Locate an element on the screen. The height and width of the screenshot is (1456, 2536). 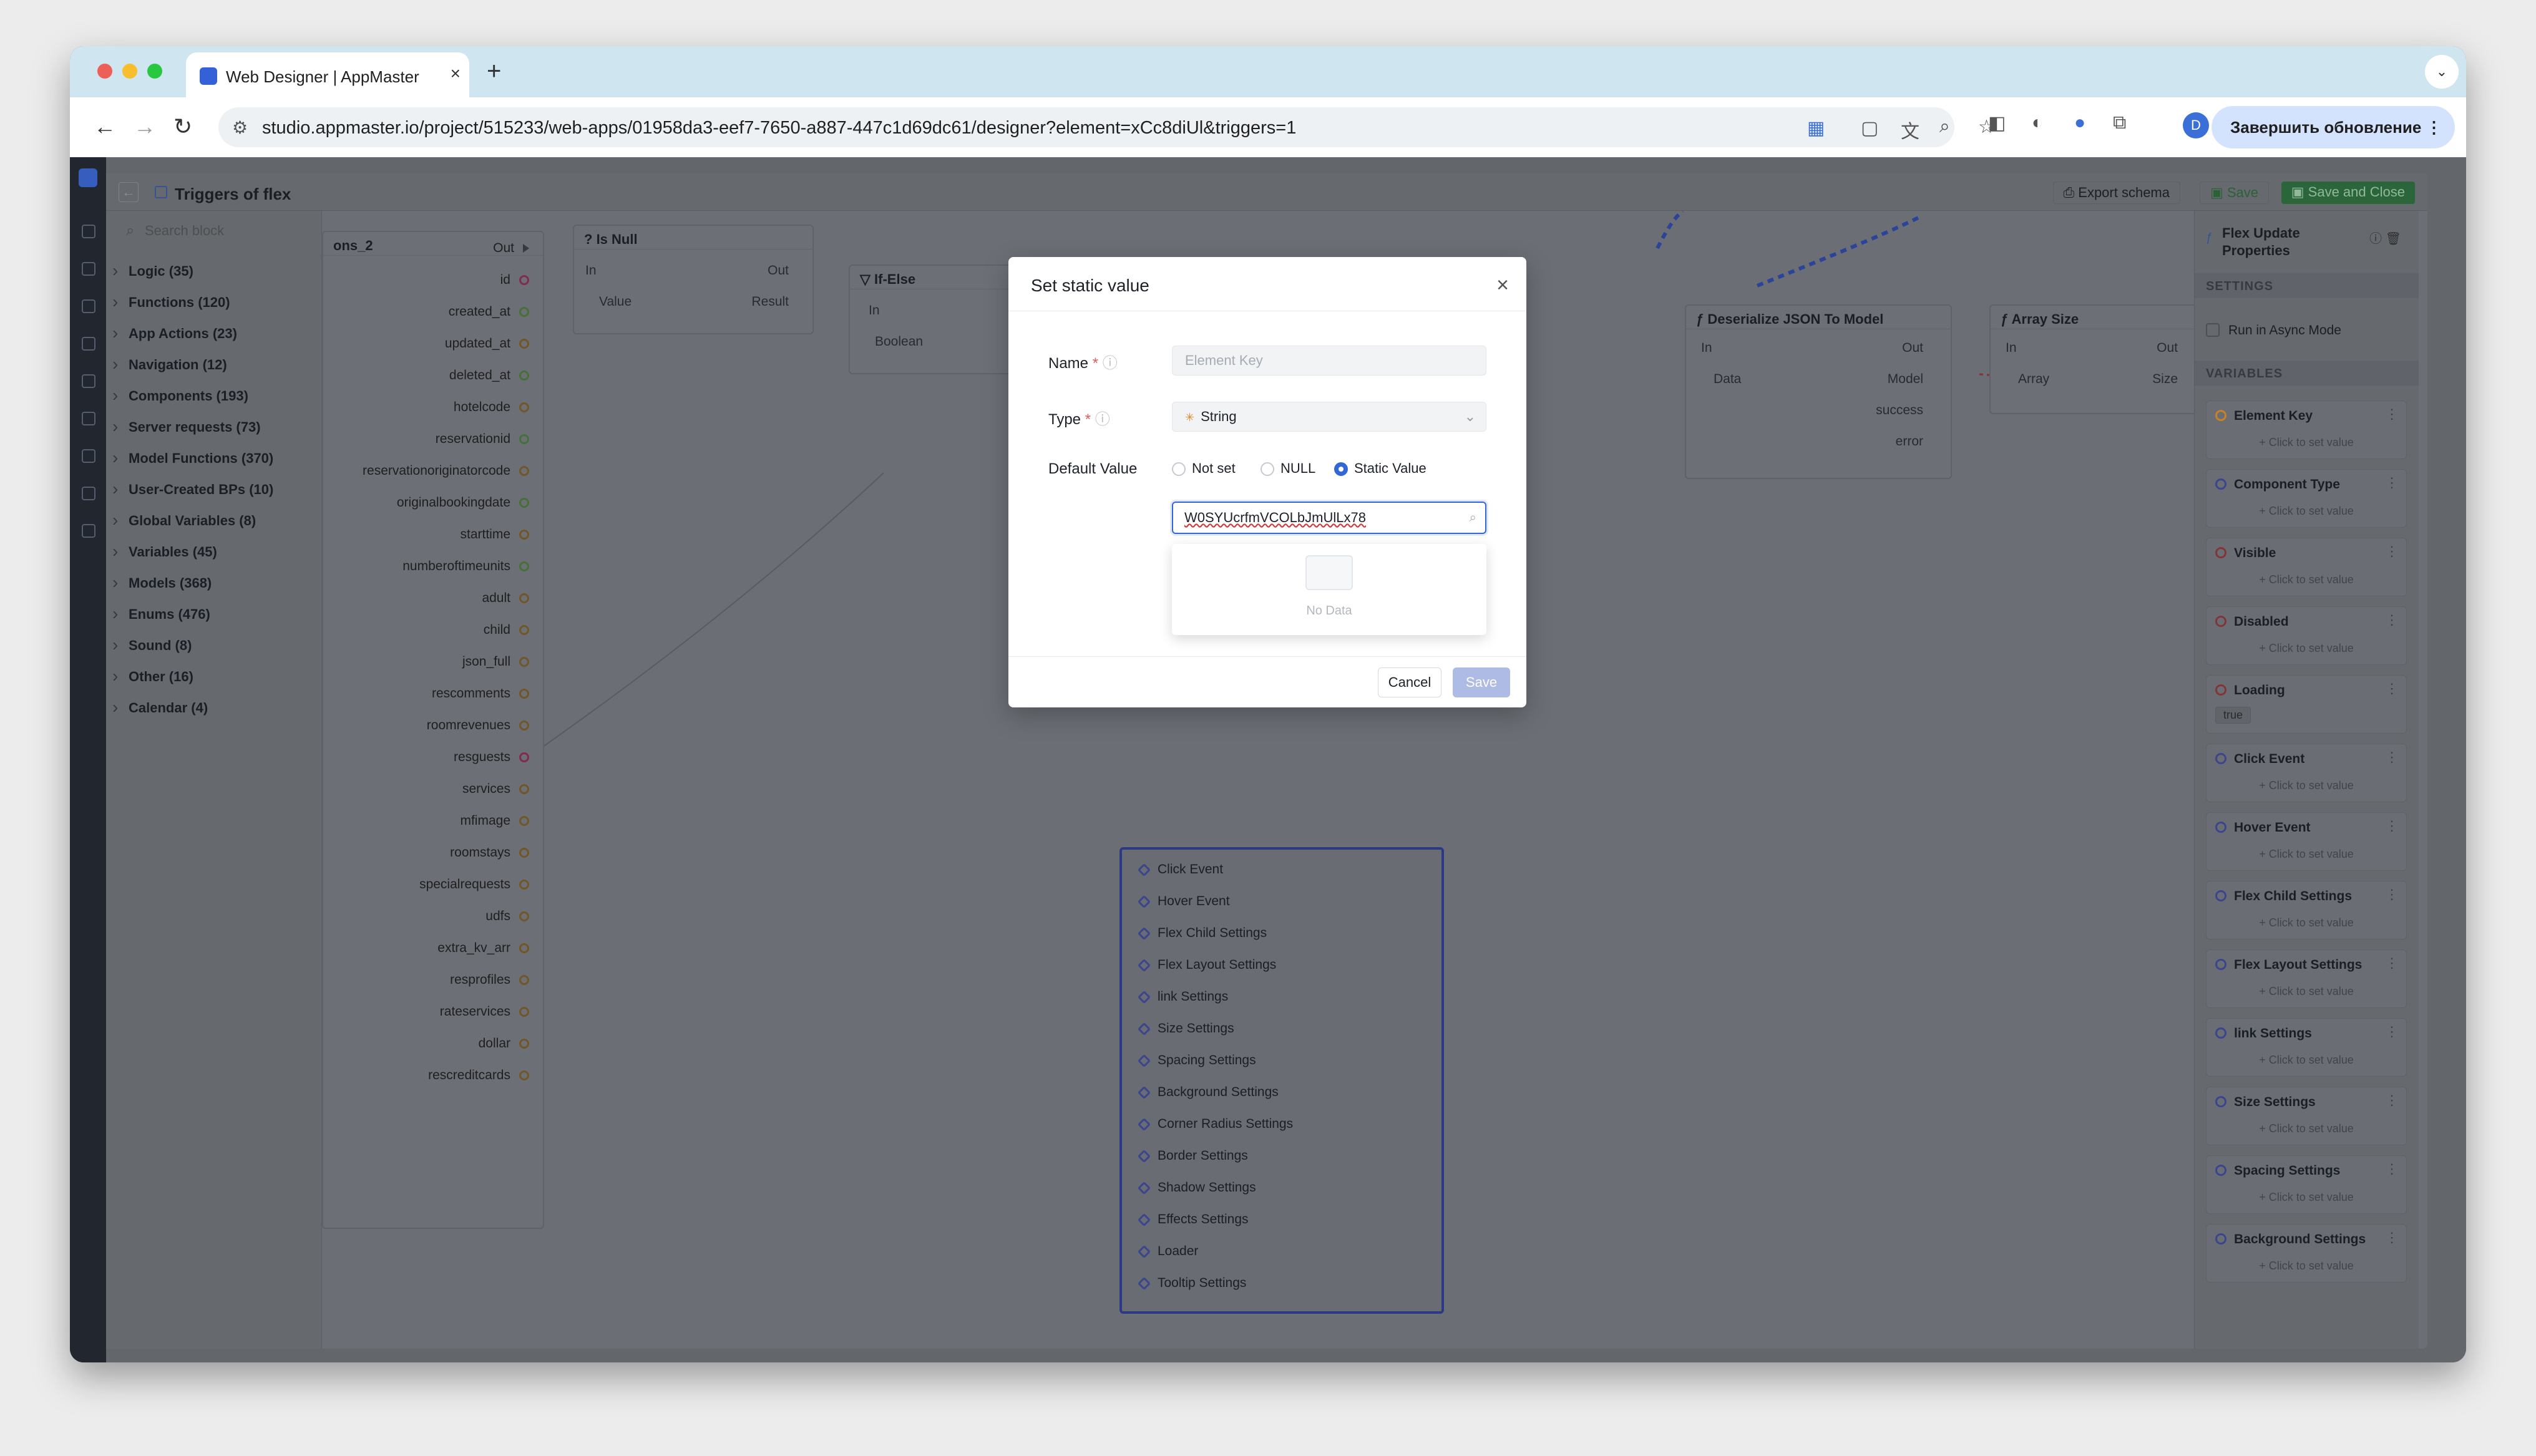
extension-icon: ◧ is located at coordinates (1997, 123).